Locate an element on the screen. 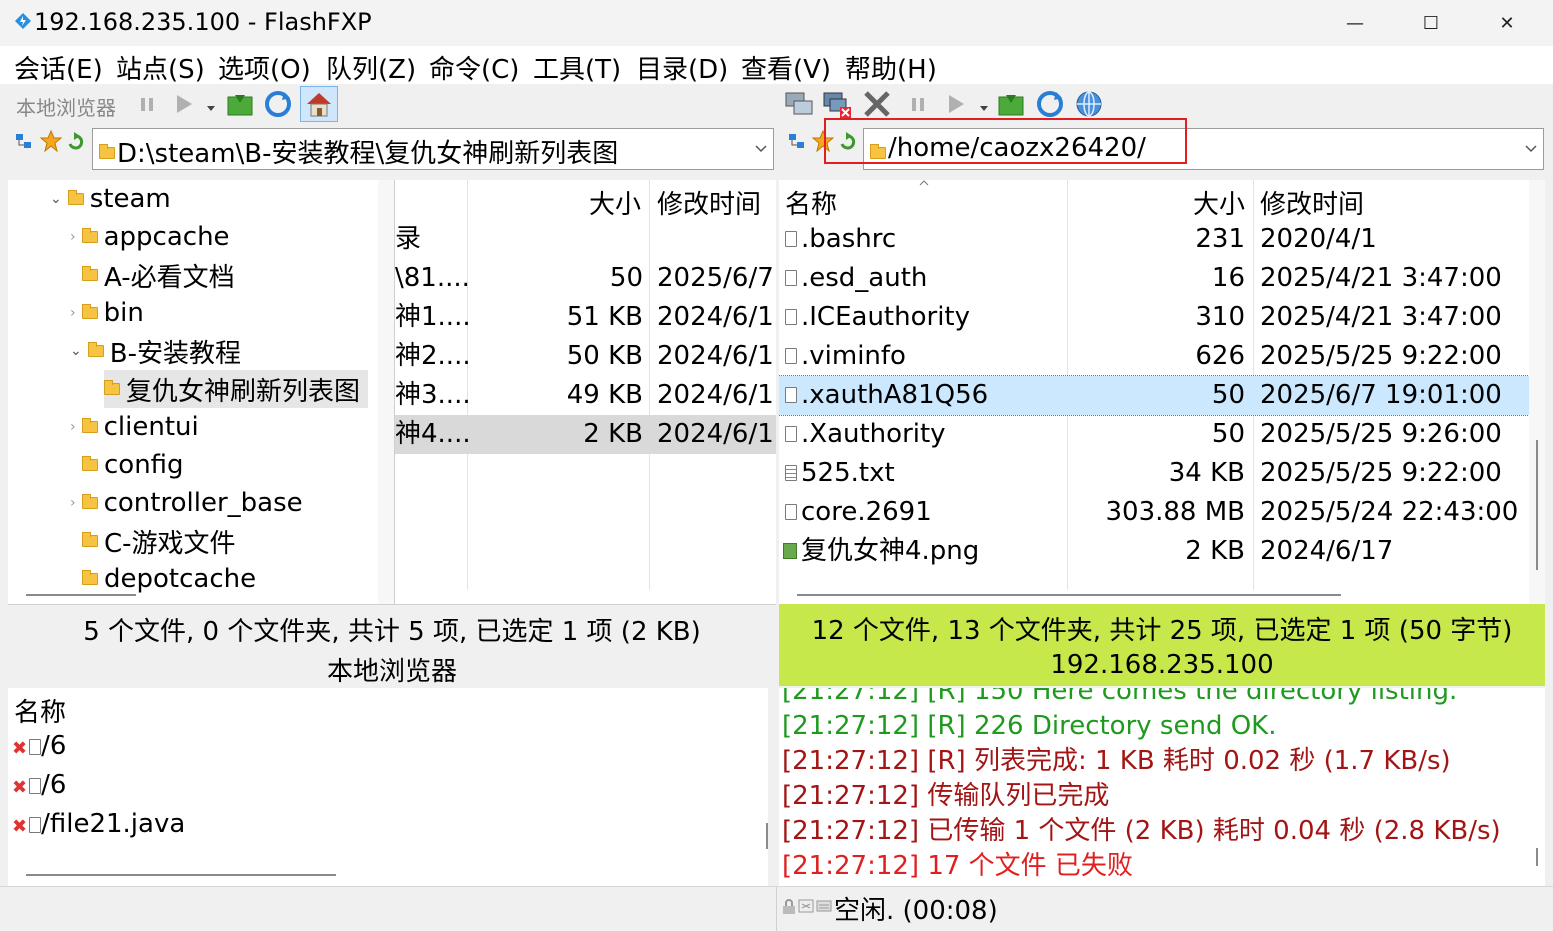 This screenshot has height=931, width=1553. lock-icon is located at coordinates (789, 906).